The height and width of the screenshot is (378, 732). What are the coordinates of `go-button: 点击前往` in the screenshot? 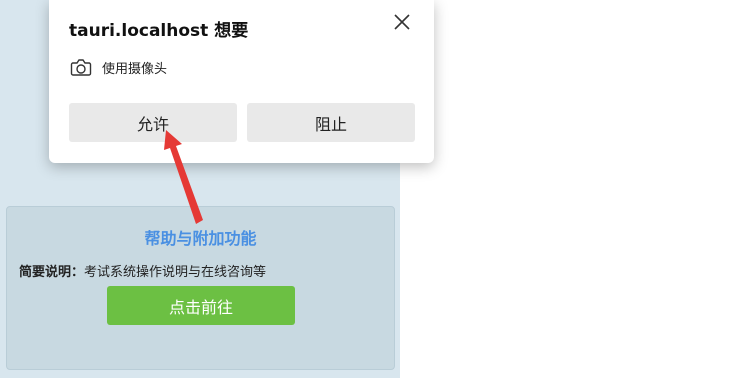 It's located at (201, 305).